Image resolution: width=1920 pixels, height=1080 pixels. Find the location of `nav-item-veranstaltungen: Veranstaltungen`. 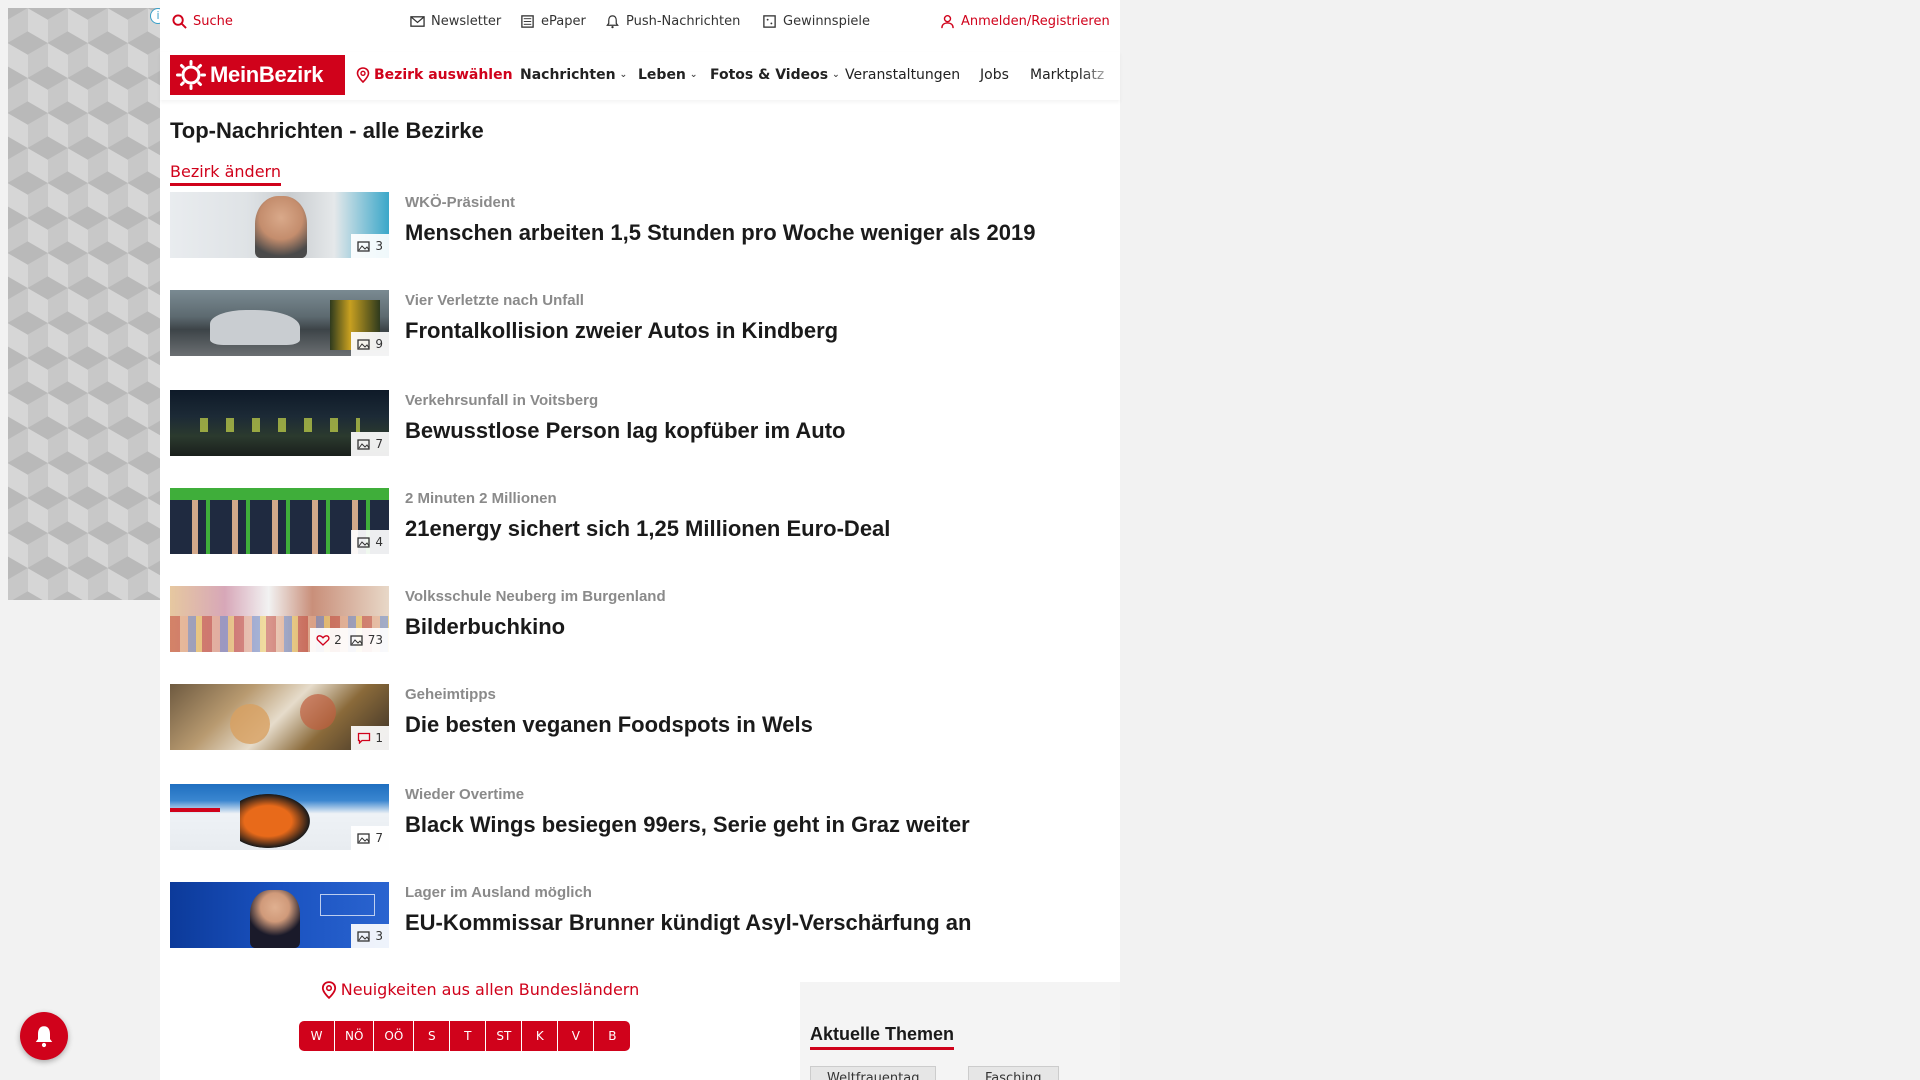

nav-item-veranstaltungen: Veranstaltungen is located at coordinates (902, 75).